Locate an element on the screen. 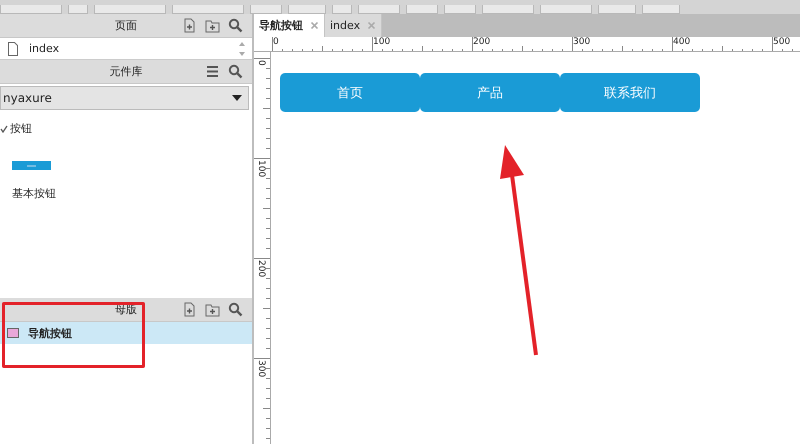  scroll-arrows-icon is located at coordinates (242, 48).